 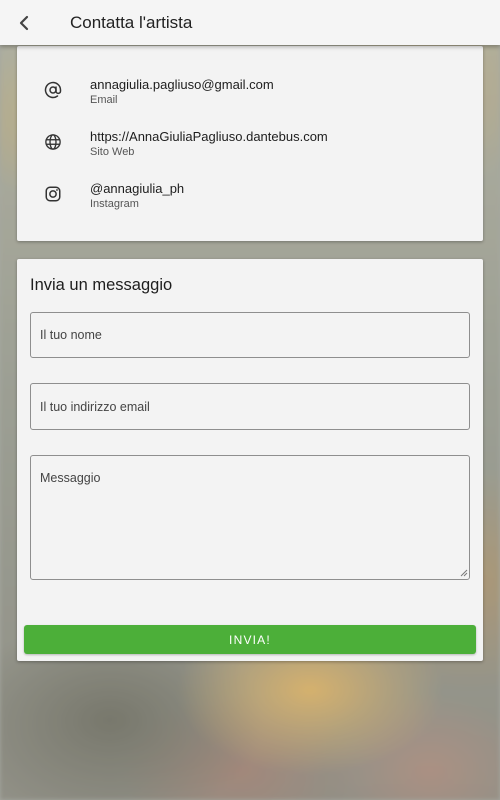 What do you see at coordinates (250, 517) in the screenshot?
I see `message-textarea` at bounding box center [250, 517].